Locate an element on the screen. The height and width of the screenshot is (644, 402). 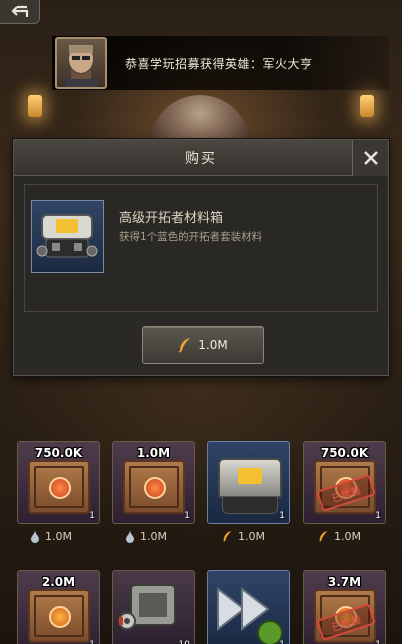
recruit-notification: 恭喜学玩招募获得英雄：军火大亨 is located at coordinates (220, 63).